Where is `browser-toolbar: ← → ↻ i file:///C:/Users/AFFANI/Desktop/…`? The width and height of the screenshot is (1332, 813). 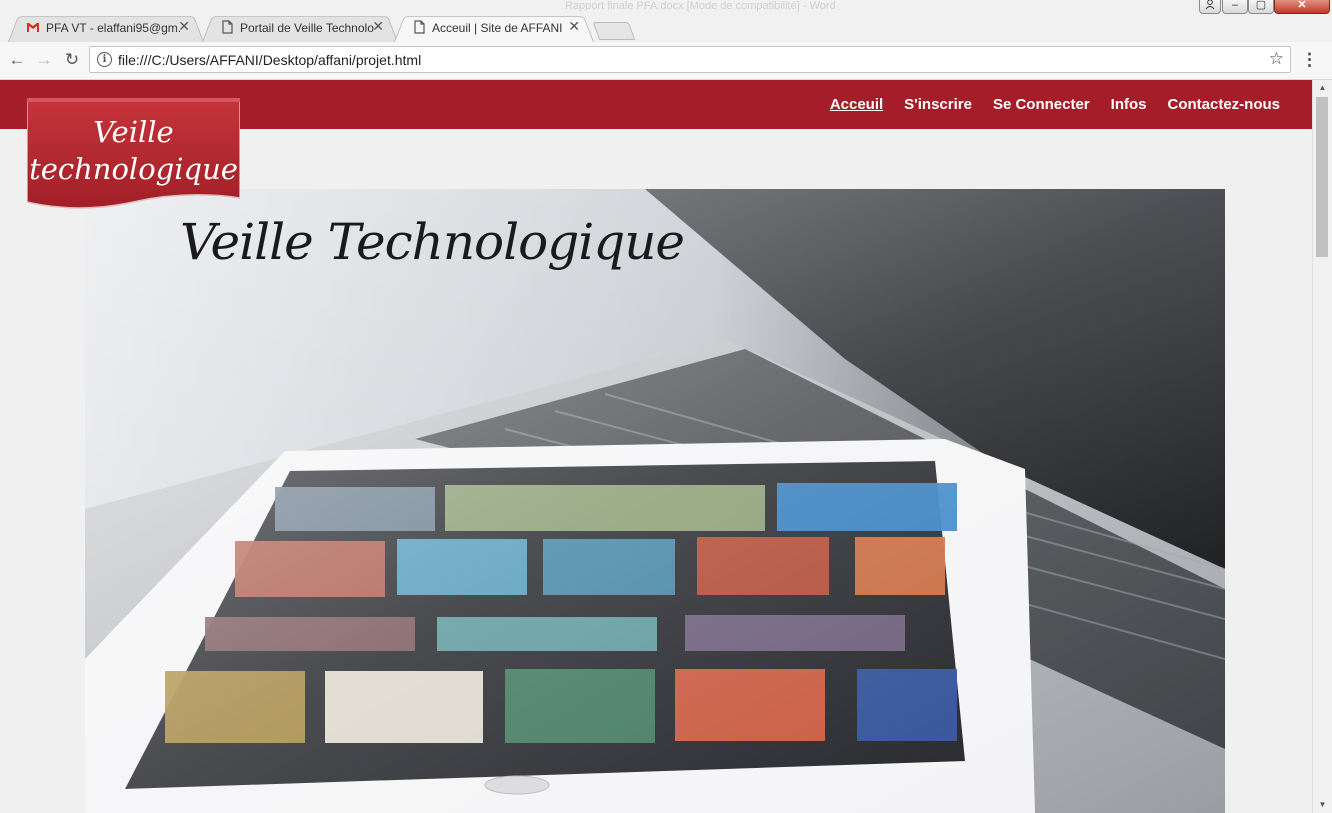
browser-toolbar: ← → ↻ i file:///C:/Users/AFFANI/Desktop/… is located at coordinates (666, 61).